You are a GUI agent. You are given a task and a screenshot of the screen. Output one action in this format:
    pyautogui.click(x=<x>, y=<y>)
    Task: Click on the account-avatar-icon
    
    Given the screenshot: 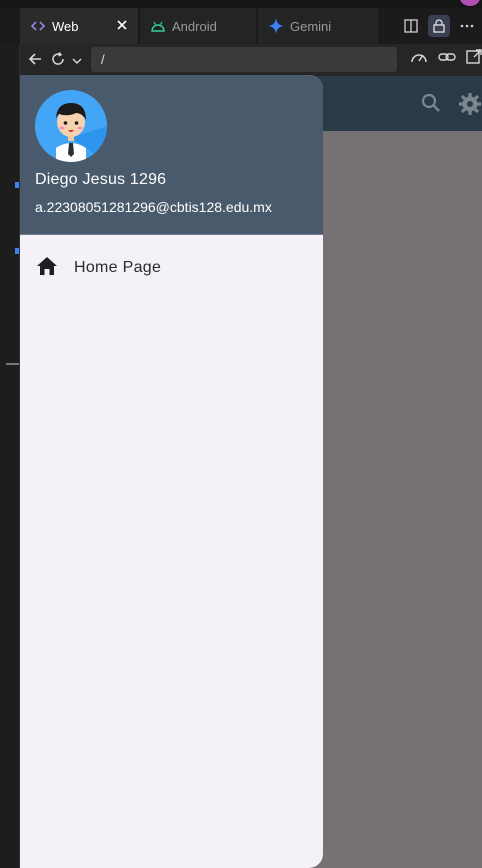 What is the action you would take?
    pyautogui.click(x=470, y=3)
    